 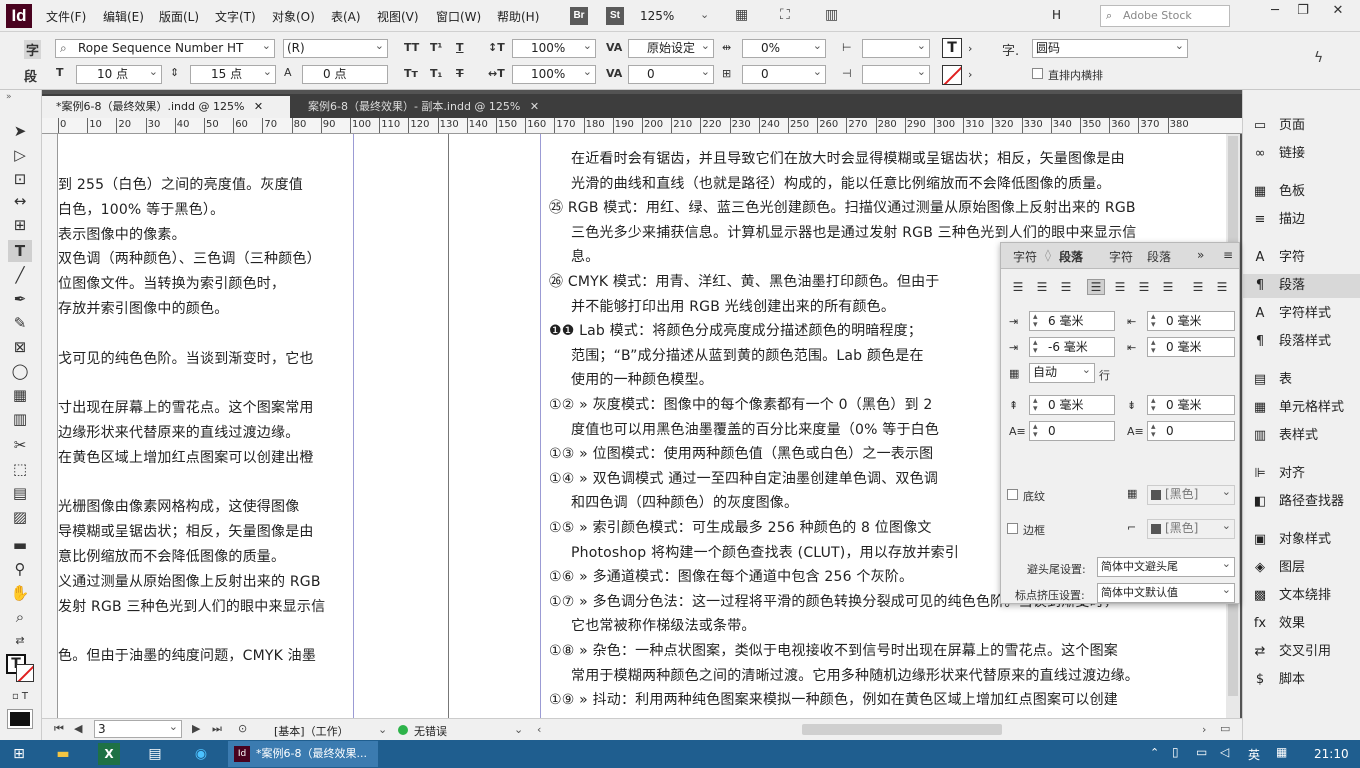 I want to click on text-line: 戈可见的纯色色阶。当谈到渐变时，它也, so click(x=186, y=358).